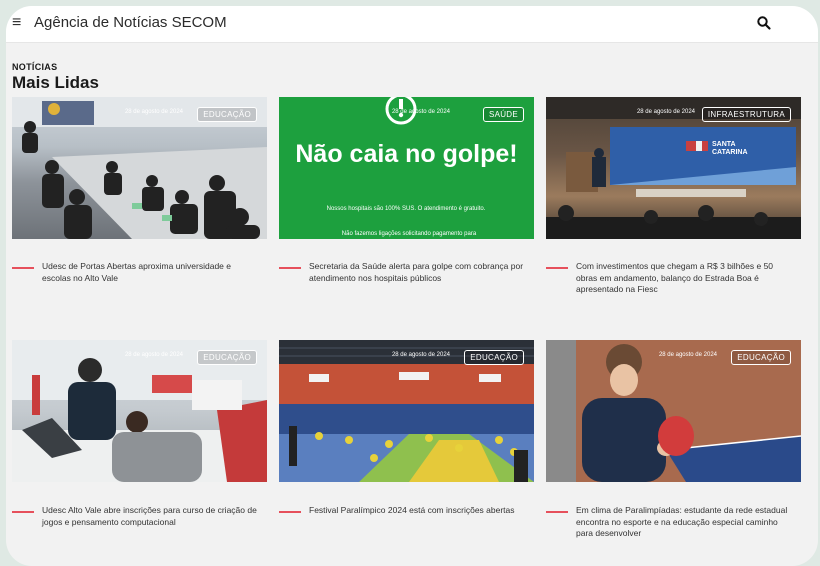 The image size is (820, 566). Describe the element at coordinates (16, 23) in the screenshot. I see `menu-icon: ≡` at that location.